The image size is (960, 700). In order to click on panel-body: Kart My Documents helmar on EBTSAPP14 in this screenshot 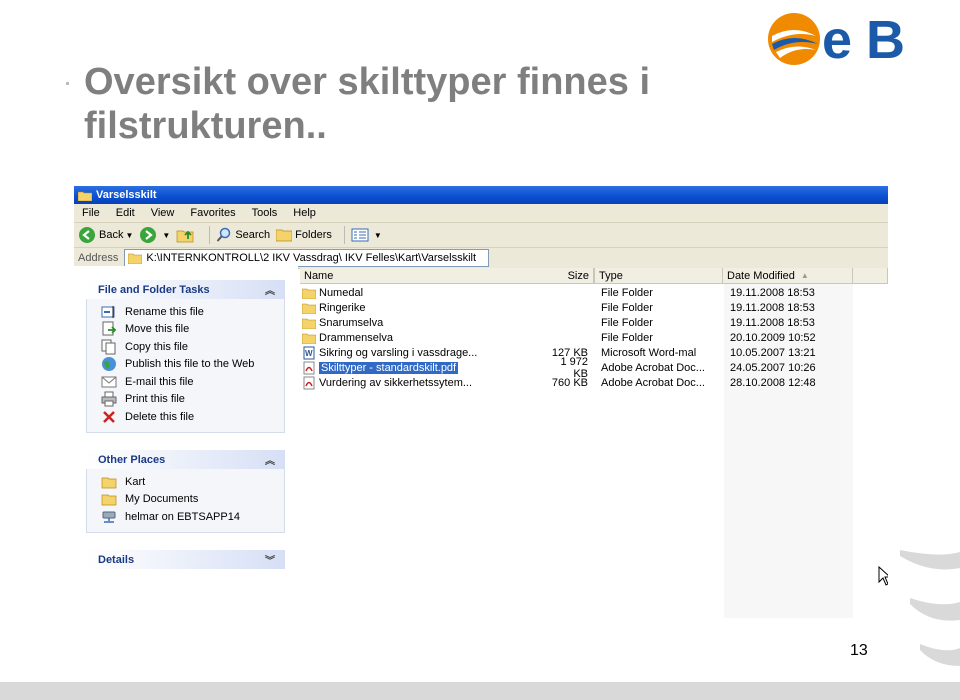, I will do `click(185, 501)`.